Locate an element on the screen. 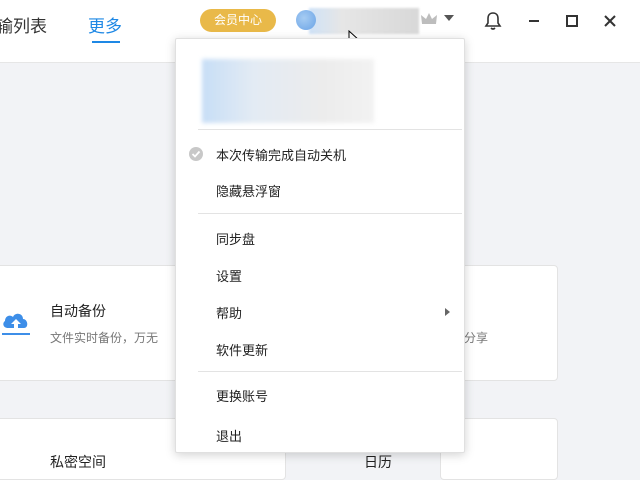 This screenshot has width=640, height=480. menu-item-label: 退出 is located at coordinates (229, 437).